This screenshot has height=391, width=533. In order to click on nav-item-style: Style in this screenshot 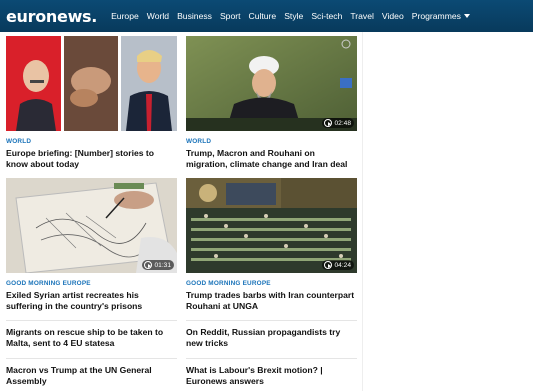, I will do `click(293, 16)`.